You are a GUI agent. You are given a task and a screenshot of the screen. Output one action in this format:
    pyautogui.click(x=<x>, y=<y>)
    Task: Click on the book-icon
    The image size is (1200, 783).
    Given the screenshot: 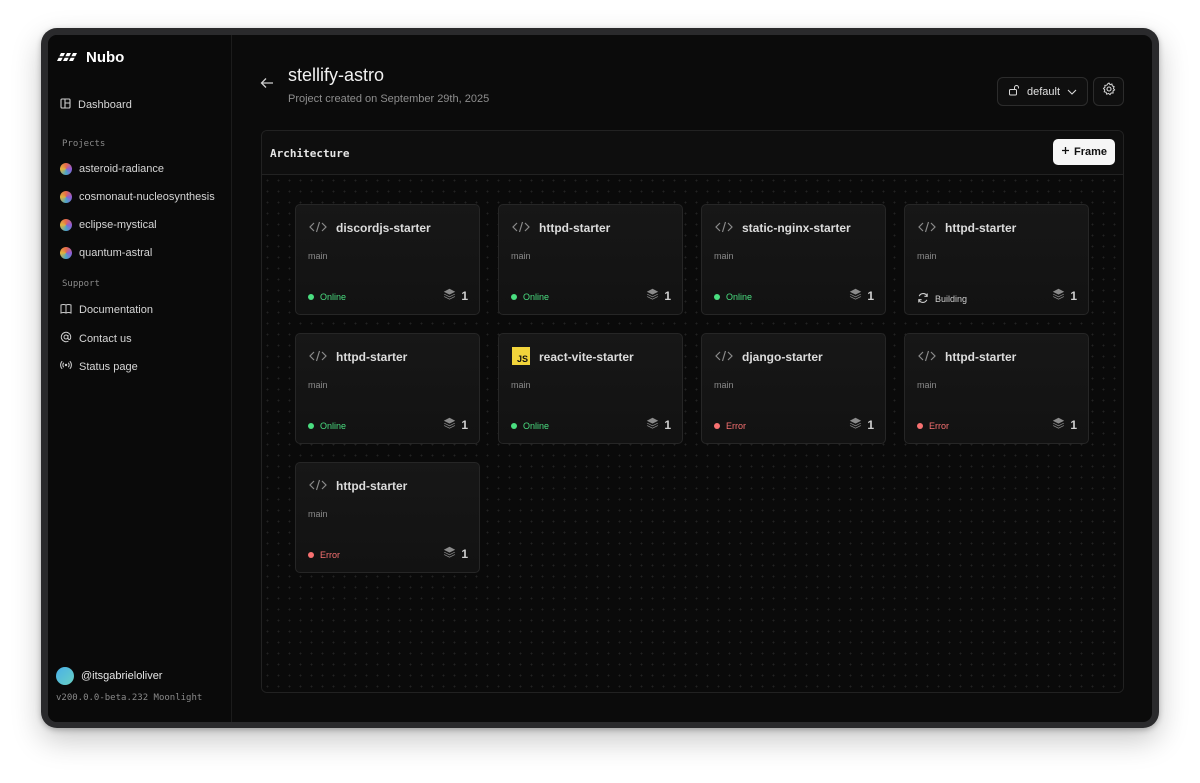 What is the action you would take?
    pyautogui.click(x=66, y=310)
    